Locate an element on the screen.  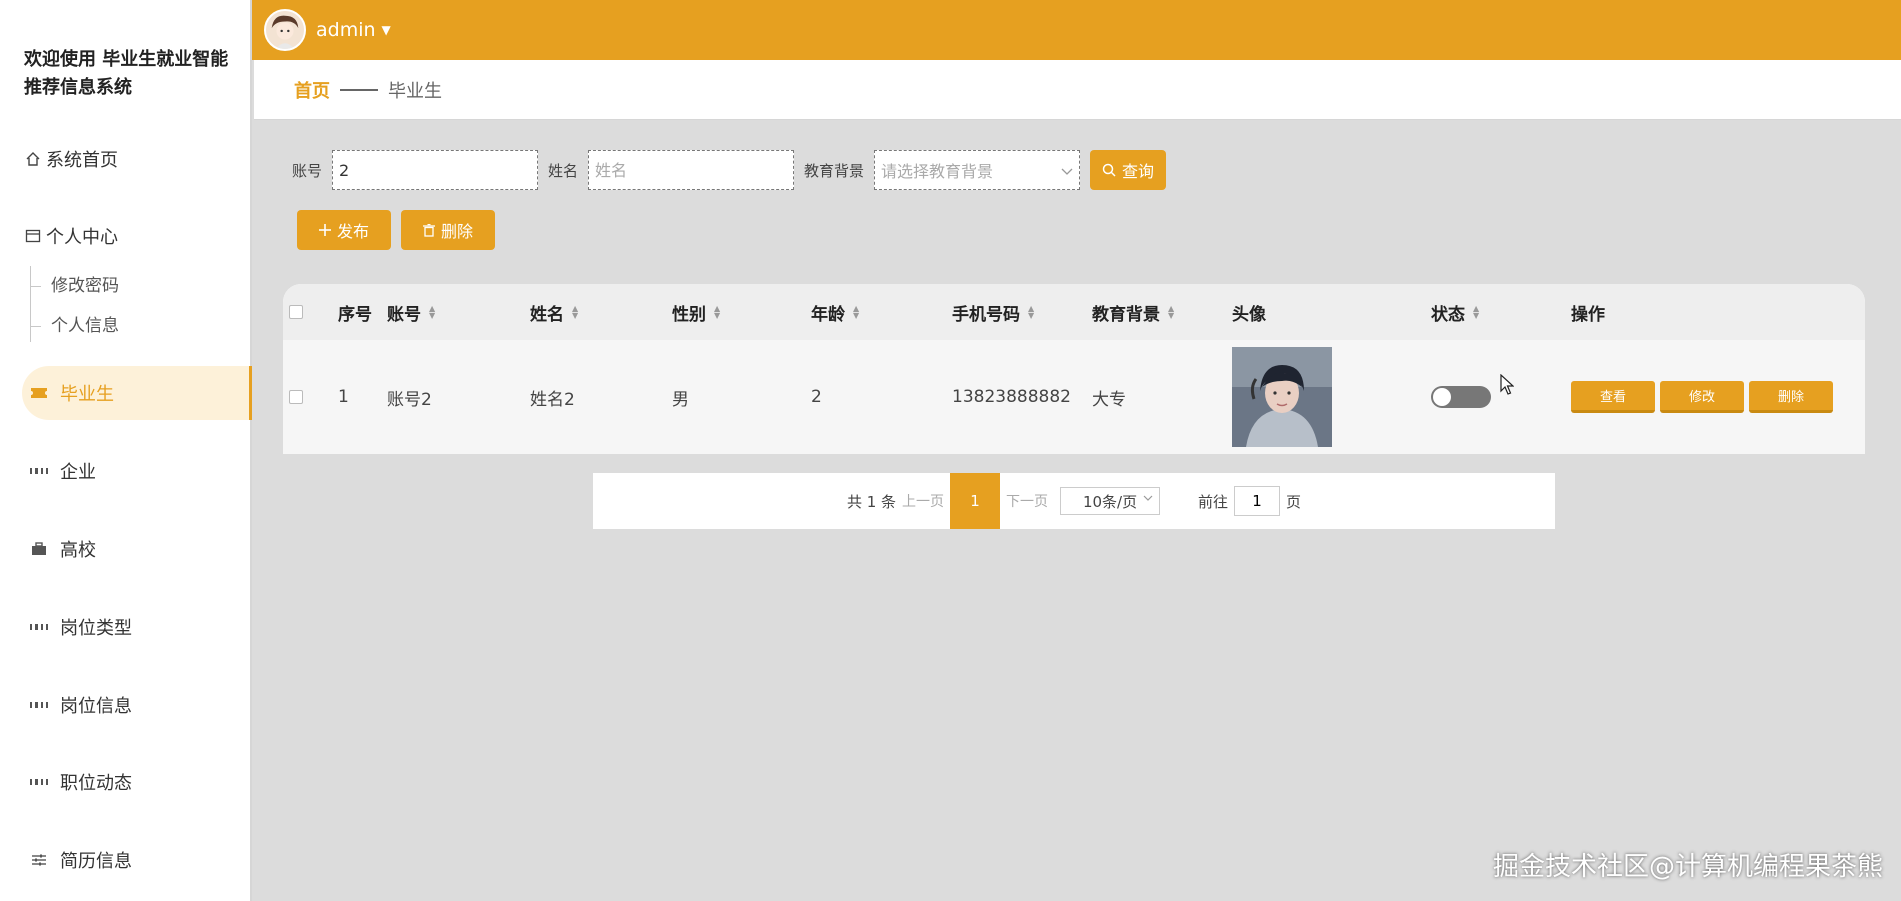
sidebar-item-enterprise: 企业 is located at coordinates (125, 471).